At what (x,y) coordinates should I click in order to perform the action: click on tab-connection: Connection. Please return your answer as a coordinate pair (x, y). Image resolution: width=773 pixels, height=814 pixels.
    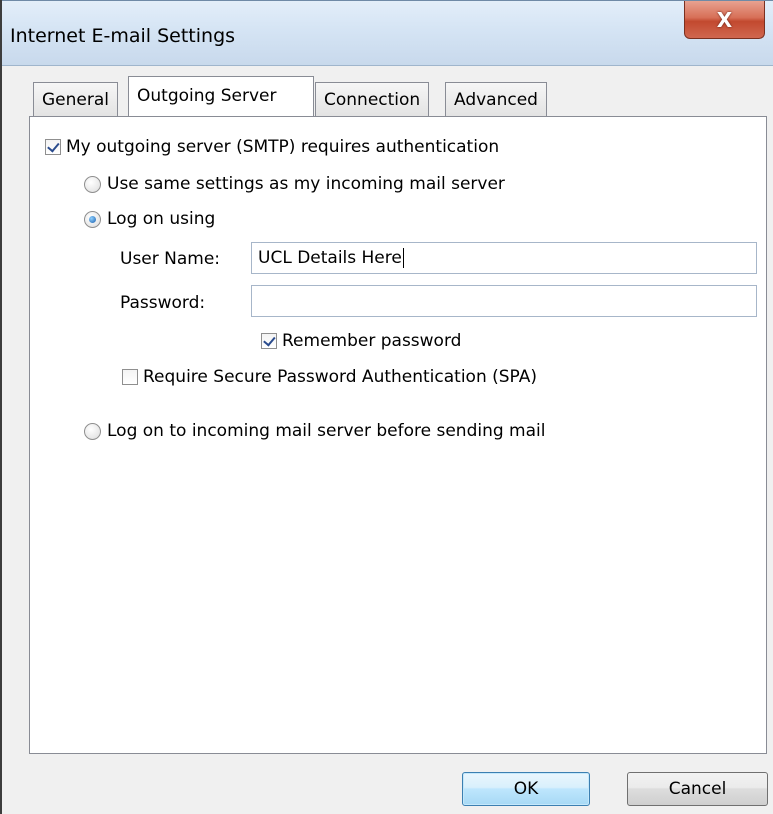
    Looking at the image, I should click on (372, 99).